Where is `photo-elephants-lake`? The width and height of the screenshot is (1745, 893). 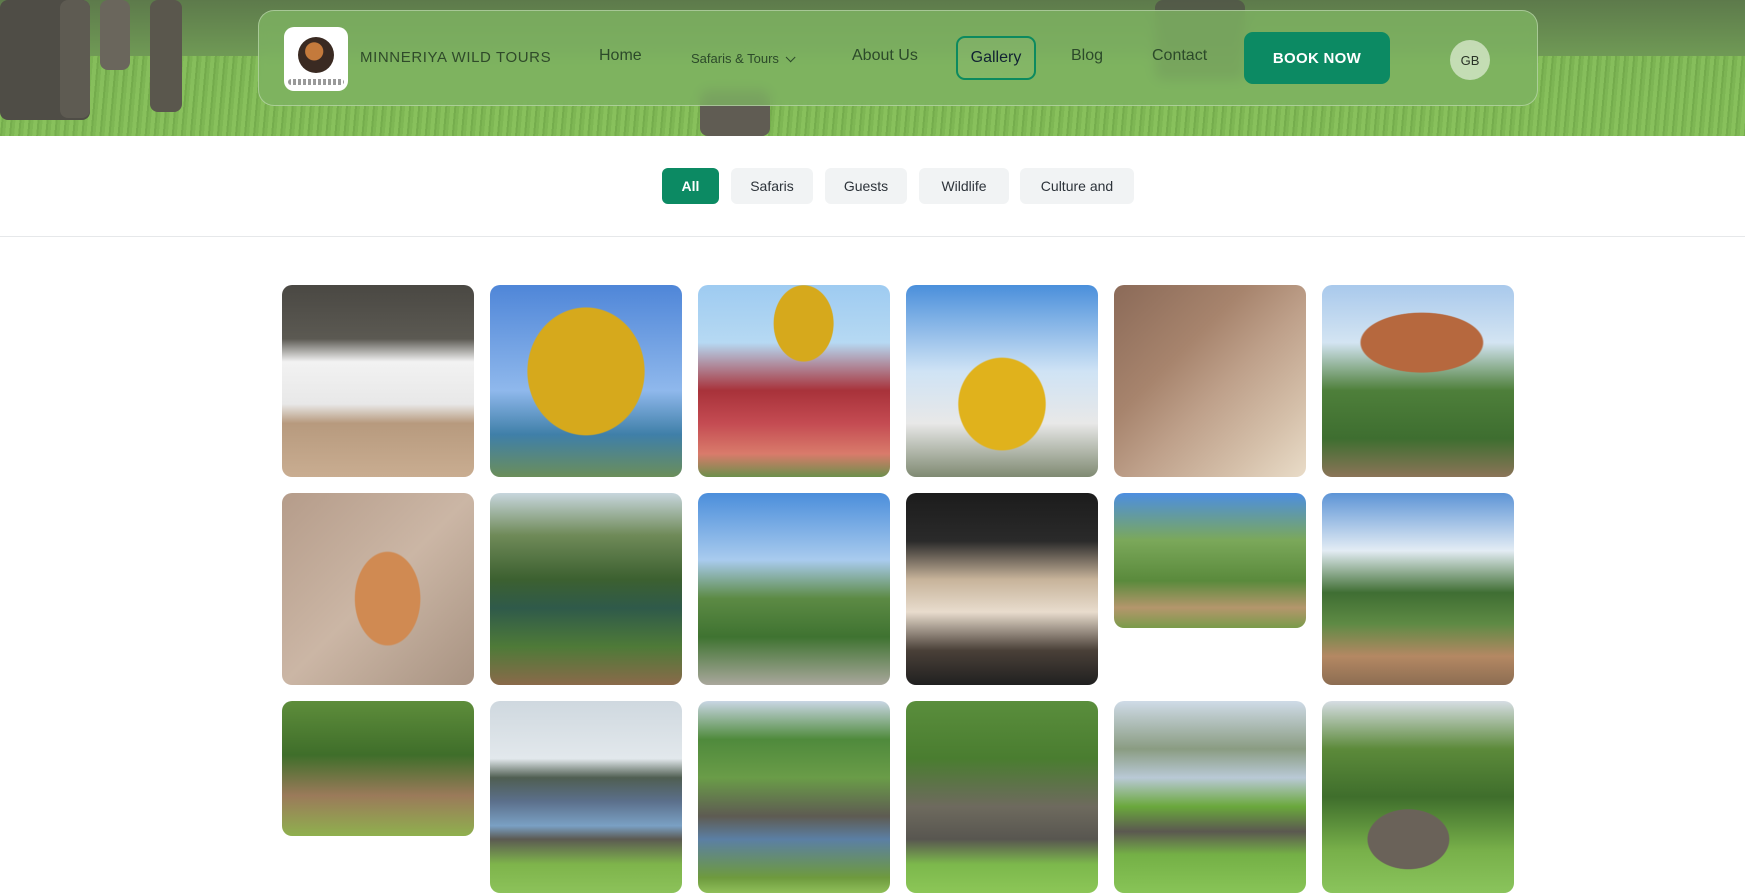 photo-elephants-lake is located at coordinates (586, 797).